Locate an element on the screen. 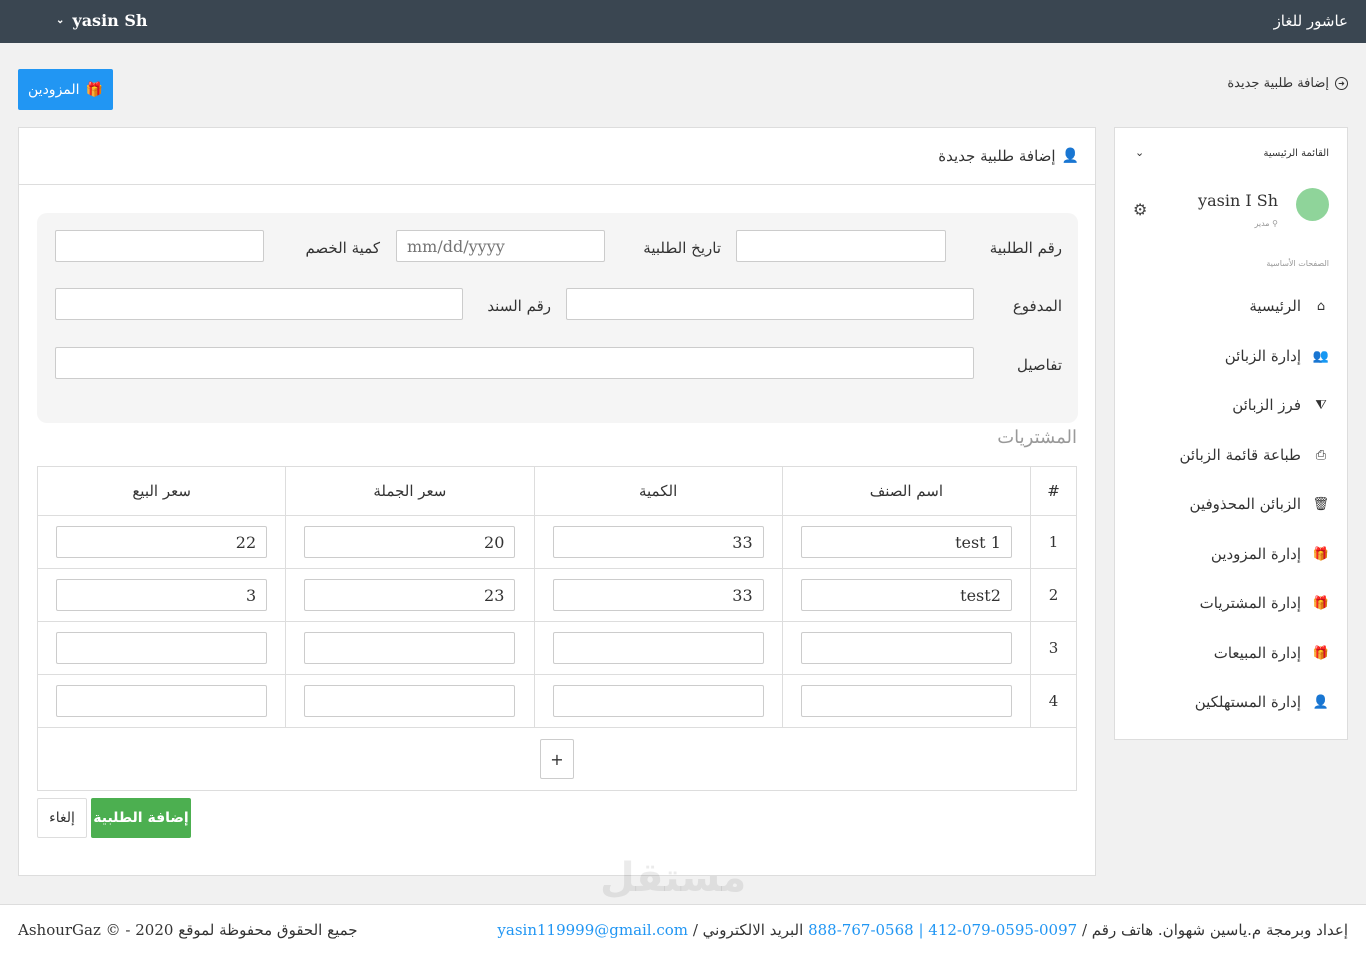 Image resolution: width=1366 pixels, height=956 pixels. row-number: 4 is located at coordinates (1053, 701).